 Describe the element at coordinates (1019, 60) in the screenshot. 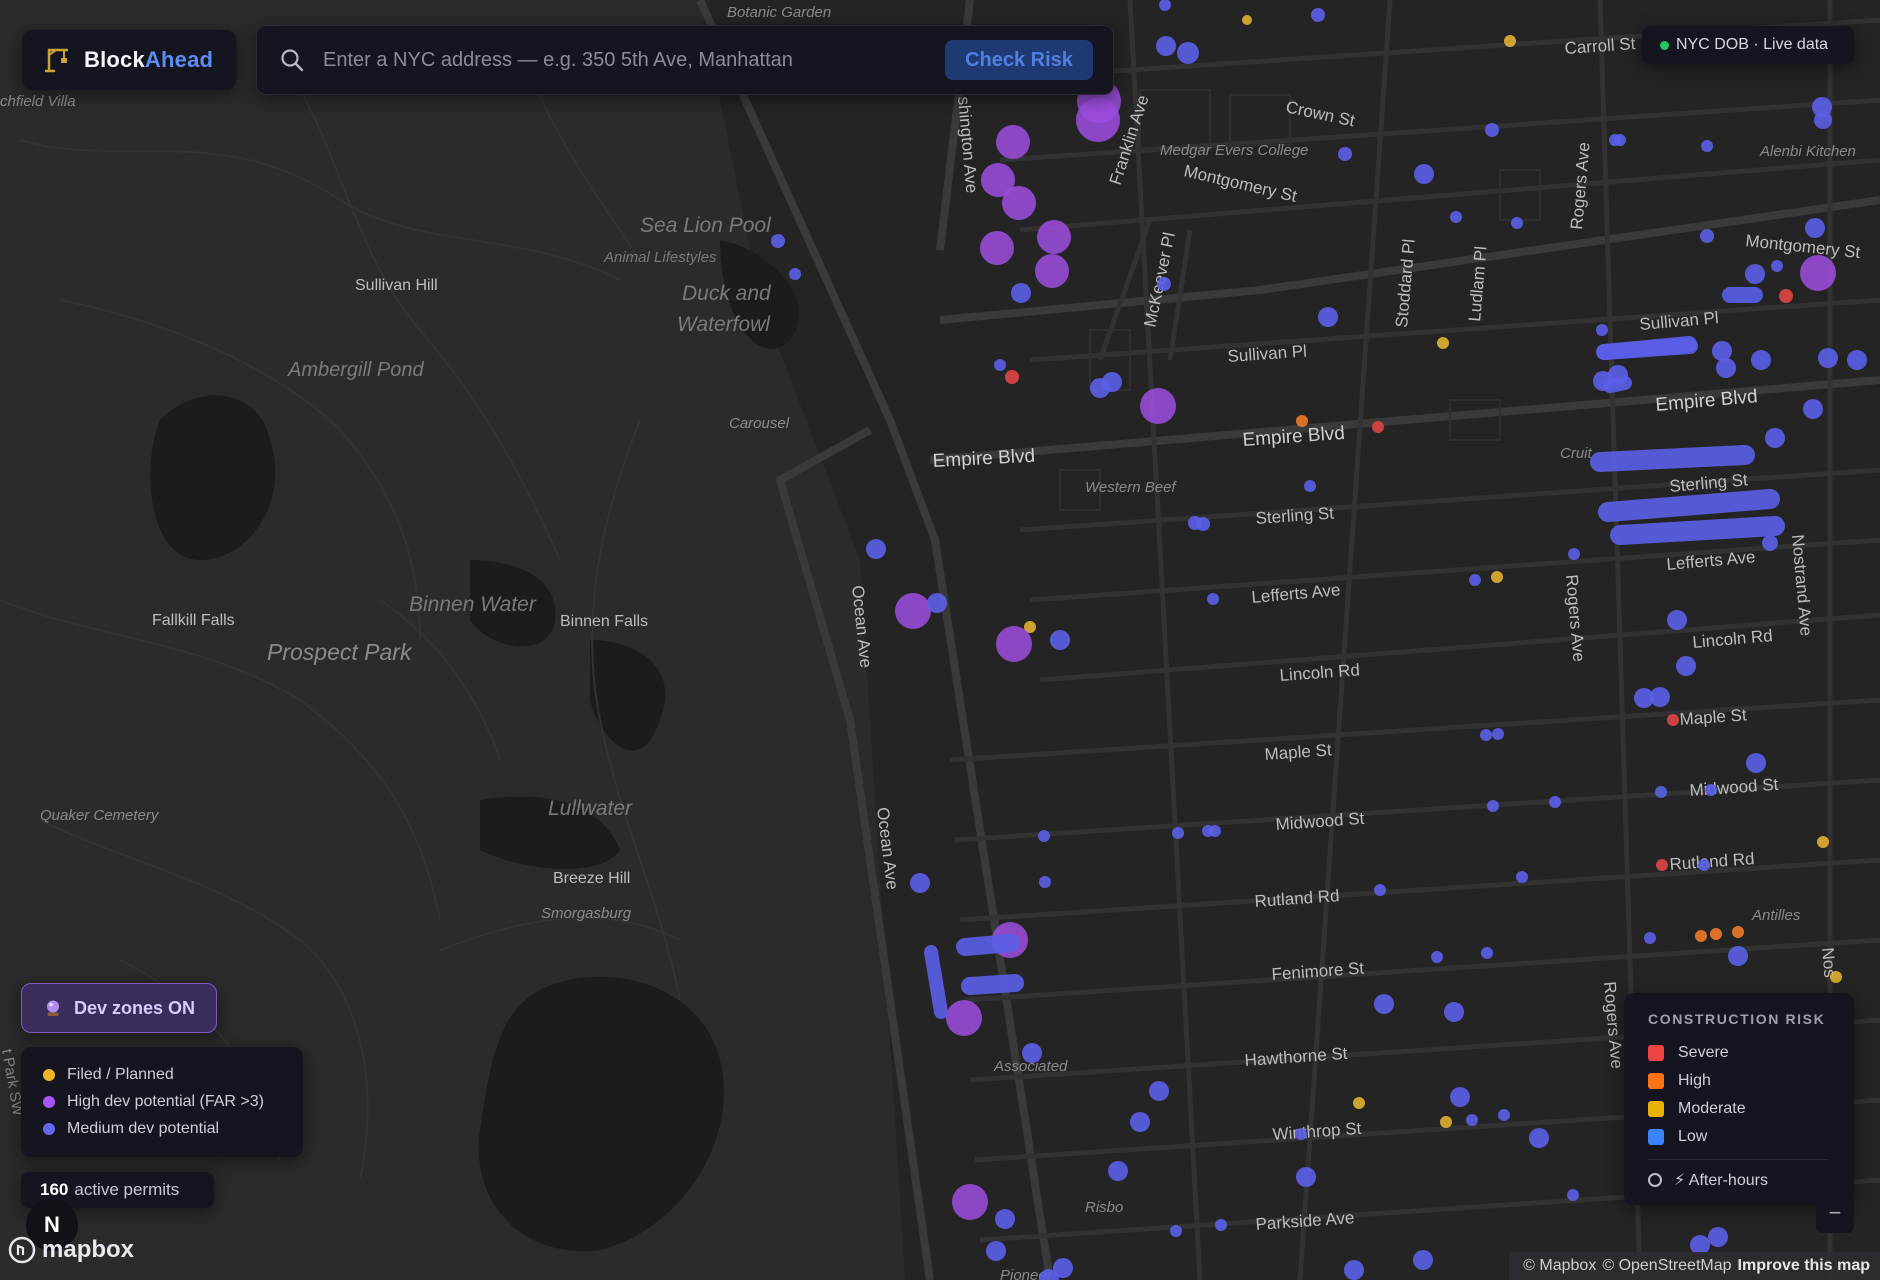

I see `check-risk-button: Check Risk` at that location.